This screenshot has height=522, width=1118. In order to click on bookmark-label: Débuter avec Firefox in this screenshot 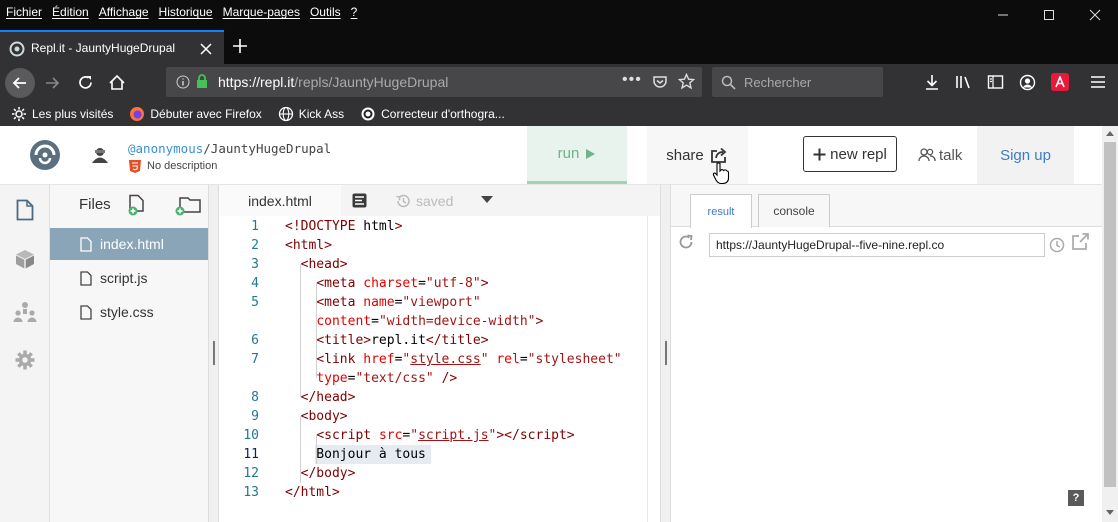, I will do `click(206, 114)`.